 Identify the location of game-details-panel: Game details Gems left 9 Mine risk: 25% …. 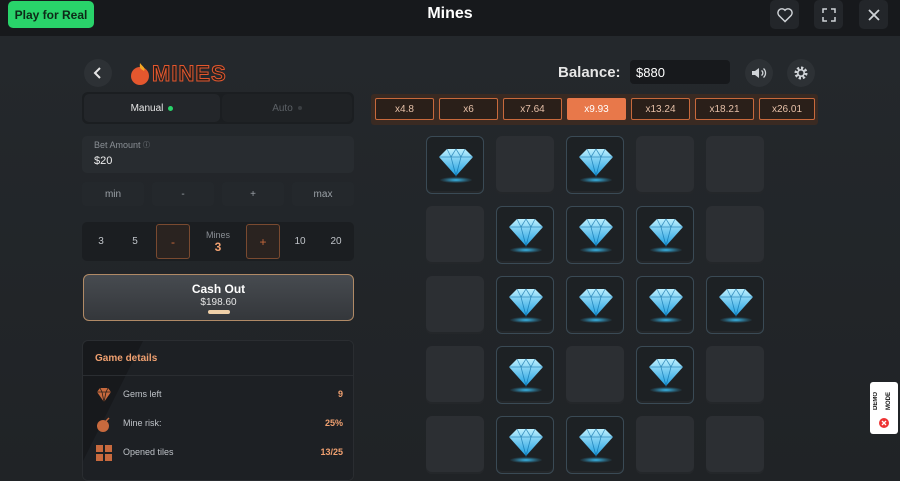
(218, 410).